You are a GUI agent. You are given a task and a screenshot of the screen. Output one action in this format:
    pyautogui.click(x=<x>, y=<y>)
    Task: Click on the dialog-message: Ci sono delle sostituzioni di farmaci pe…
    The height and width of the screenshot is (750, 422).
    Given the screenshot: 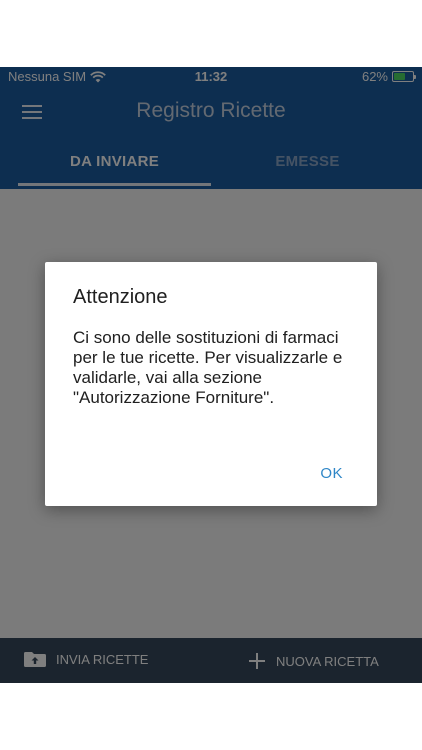 What is the action you would take?
    pyautogui.click(x=208, y=367)
    